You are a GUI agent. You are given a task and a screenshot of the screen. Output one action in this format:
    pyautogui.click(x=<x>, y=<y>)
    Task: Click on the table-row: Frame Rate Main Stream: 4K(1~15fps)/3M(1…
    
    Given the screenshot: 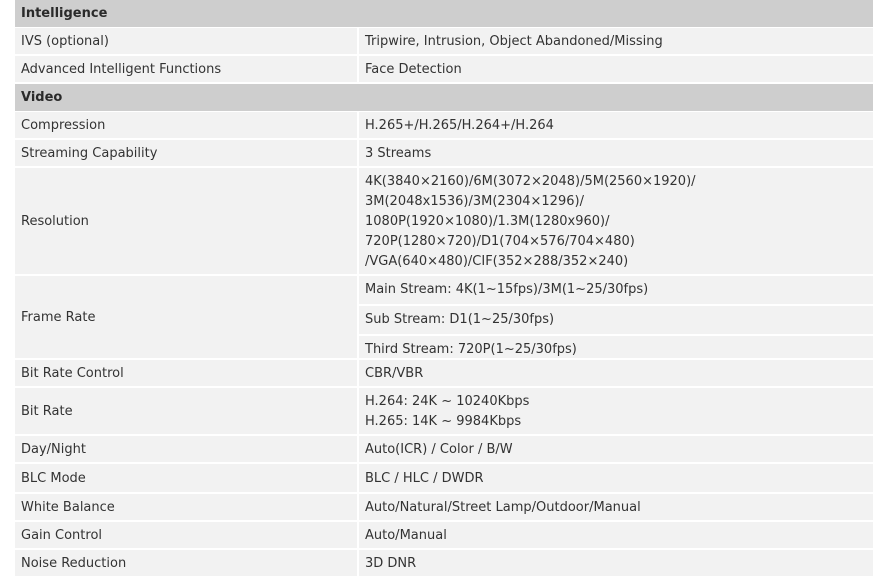 What is the action you would take?
    pyautogui.click(x=444, y=318)
    